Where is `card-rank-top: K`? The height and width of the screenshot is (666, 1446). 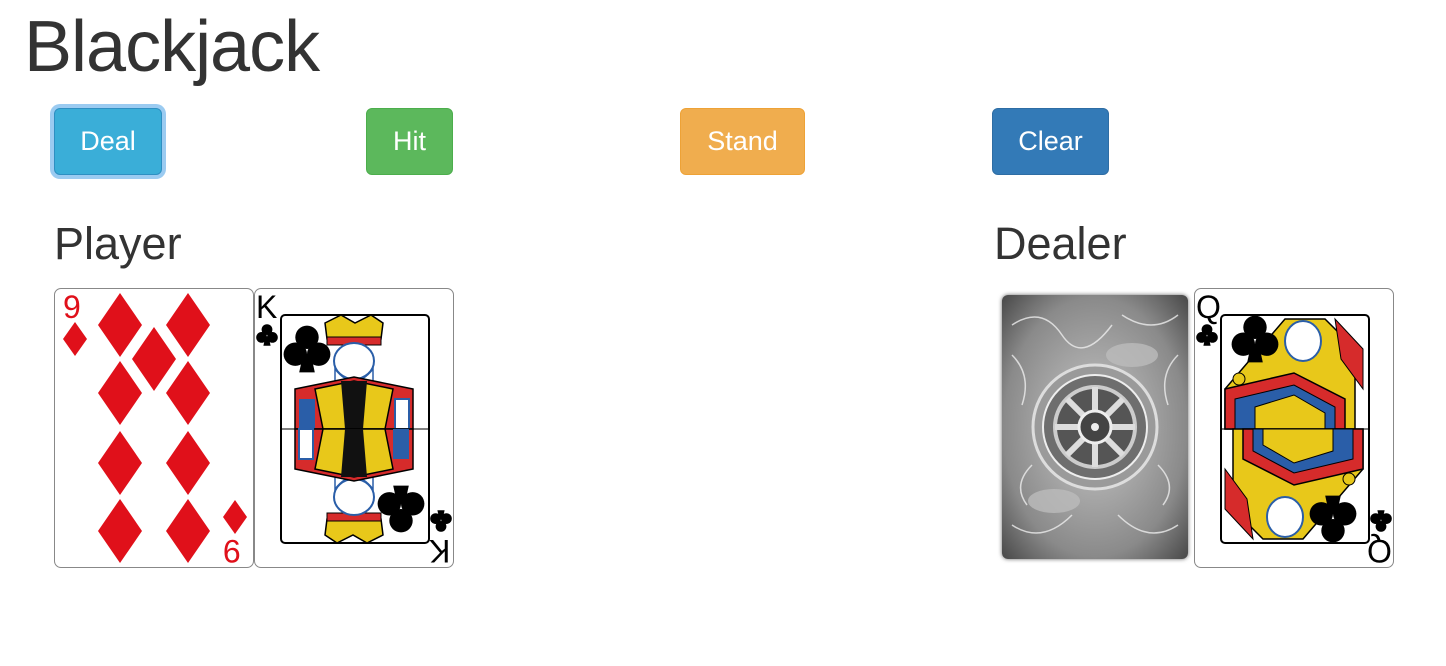 card-rank-top: K is located at coordinates (267, 307).